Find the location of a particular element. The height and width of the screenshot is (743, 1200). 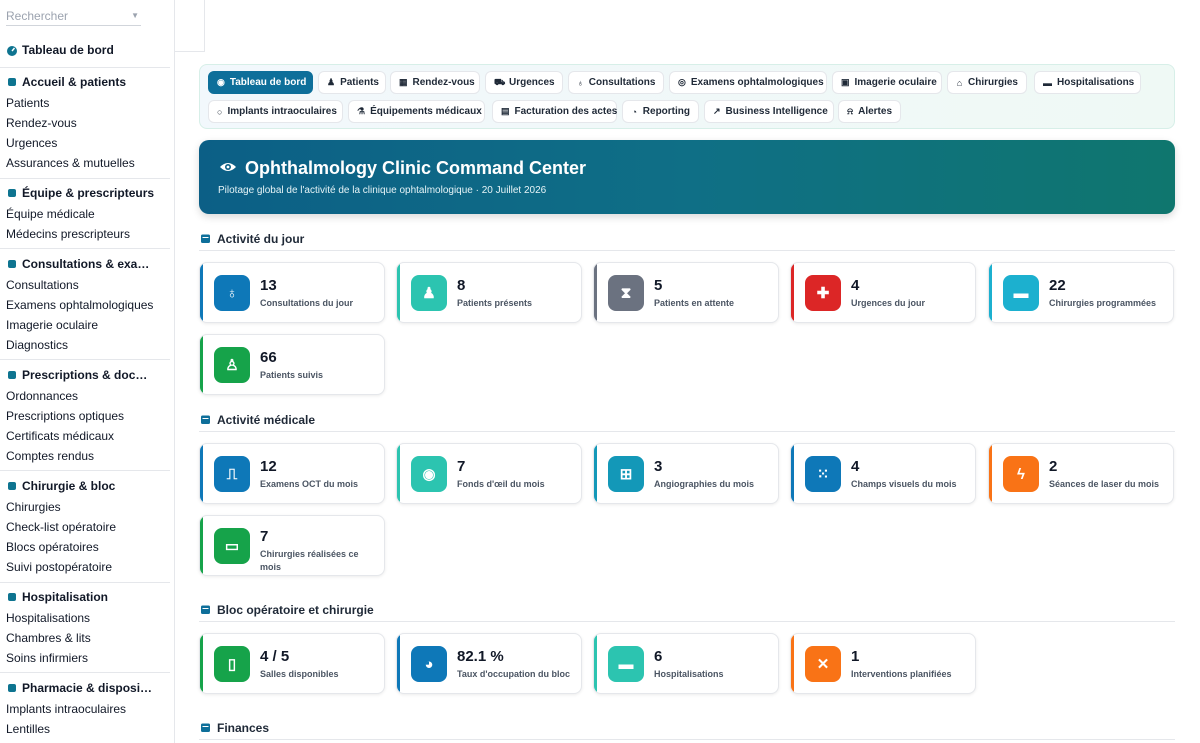

sidebar-item-examens-ophtalmologiques: Examens ophtalmologiques is located at coordinates (85, 305).